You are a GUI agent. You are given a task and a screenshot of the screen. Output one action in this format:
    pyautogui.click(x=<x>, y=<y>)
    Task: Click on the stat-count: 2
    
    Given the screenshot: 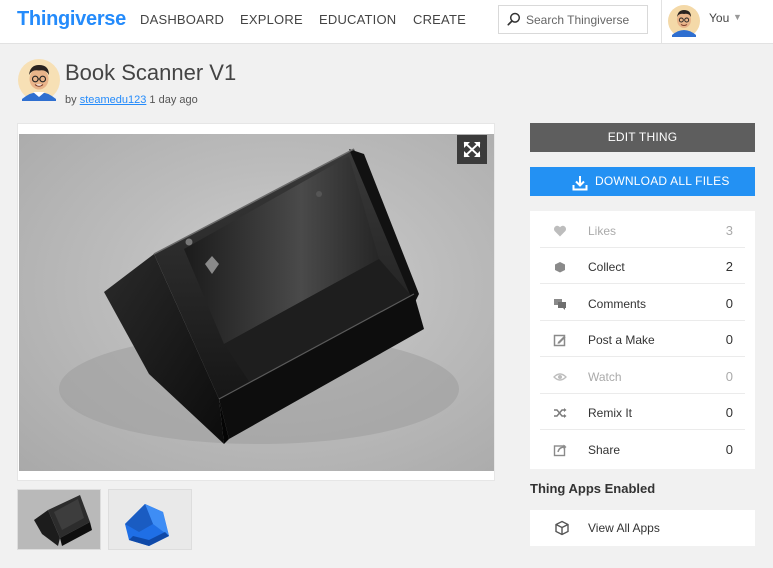 What is the action you would take?
    pyautogui.click(x=729, y=266)
    